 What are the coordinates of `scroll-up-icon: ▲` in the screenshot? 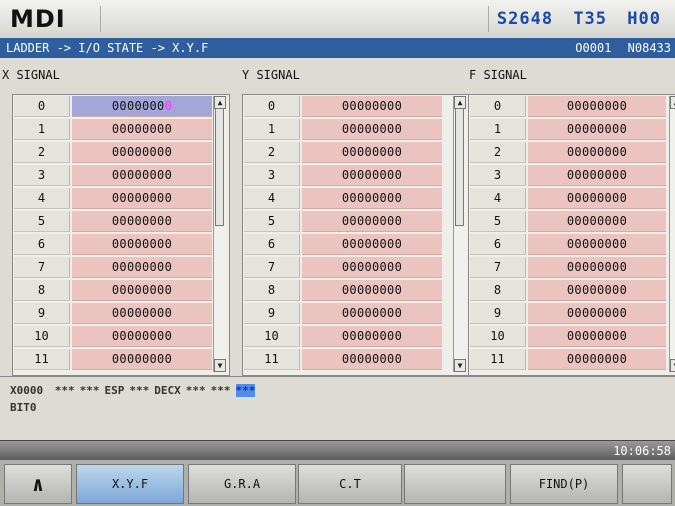 It's located at (672, 102).